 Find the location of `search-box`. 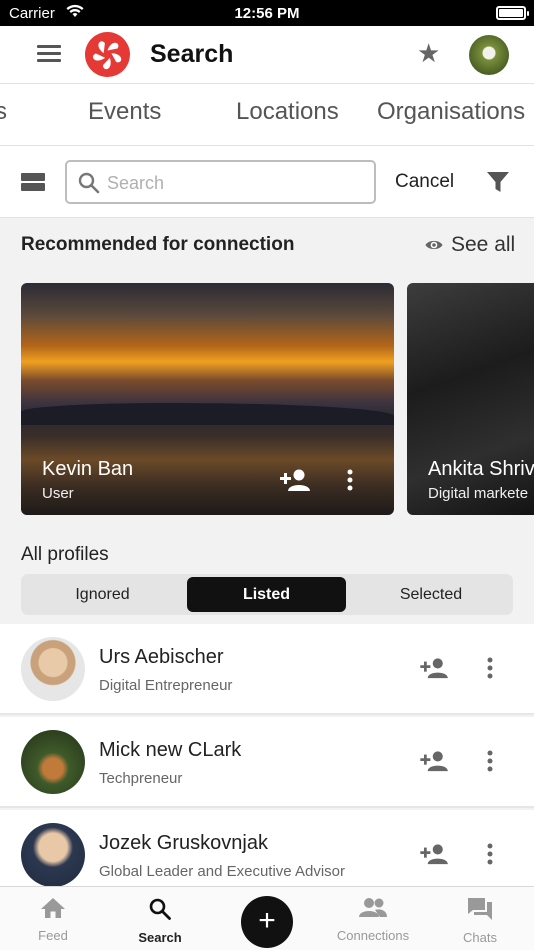

search-box is located at coordinates (220, 182).